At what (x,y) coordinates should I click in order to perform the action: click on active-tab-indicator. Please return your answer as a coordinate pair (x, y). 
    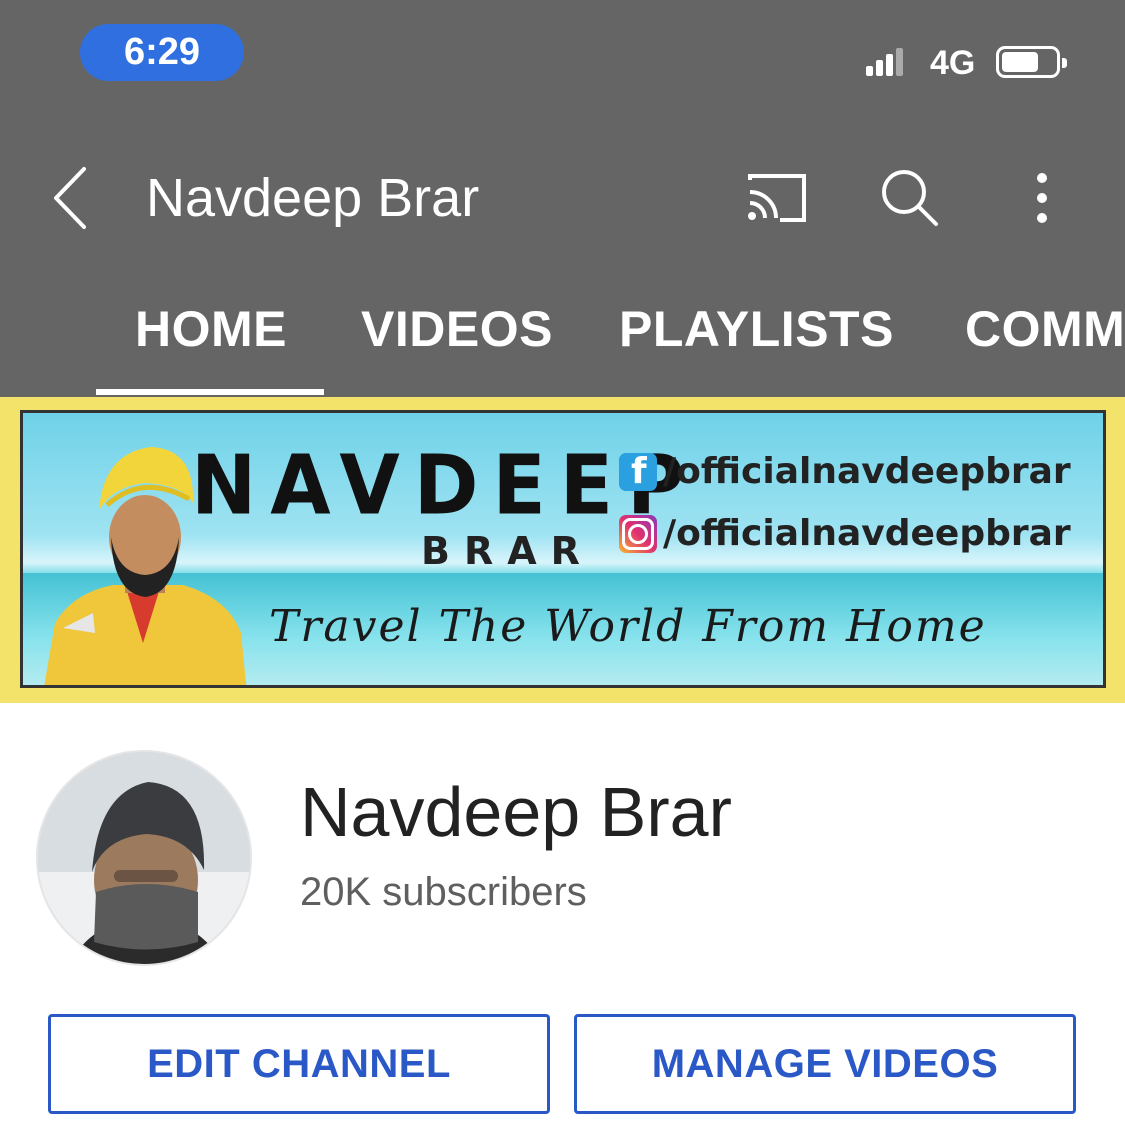
    Looking at the image, I should click on (210, 392).